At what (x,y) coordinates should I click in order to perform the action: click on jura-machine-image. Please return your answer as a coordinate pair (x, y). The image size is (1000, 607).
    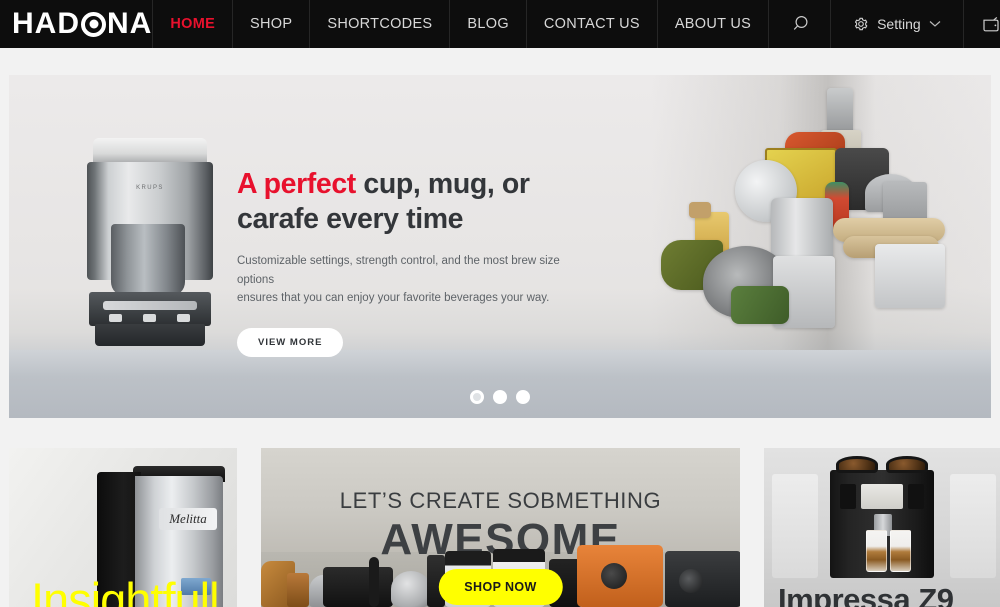
    Looking at the image, I should click on (882, 517).